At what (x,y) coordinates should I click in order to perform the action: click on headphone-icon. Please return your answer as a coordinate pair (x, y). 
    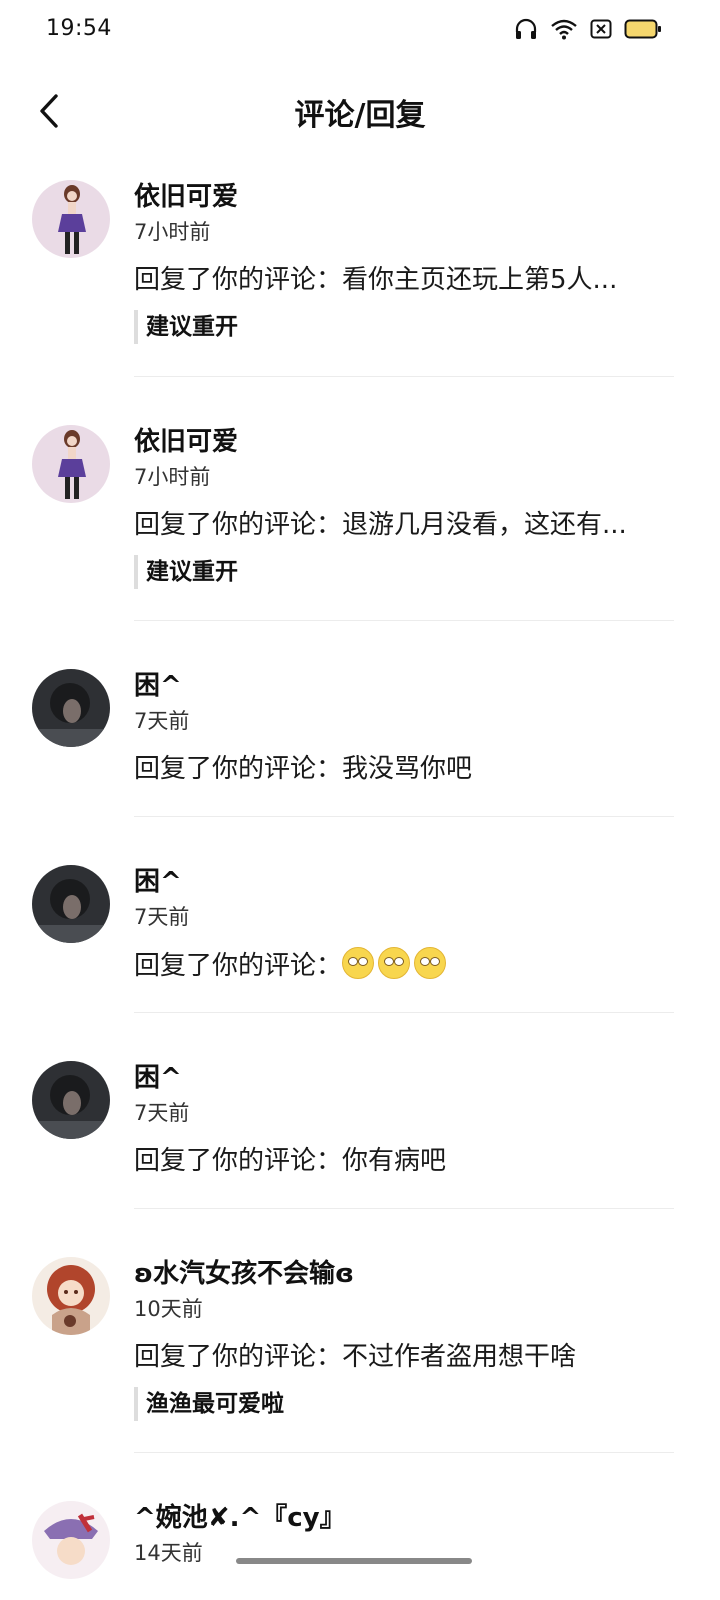
    Looking at the image, I should click on (526, 31).